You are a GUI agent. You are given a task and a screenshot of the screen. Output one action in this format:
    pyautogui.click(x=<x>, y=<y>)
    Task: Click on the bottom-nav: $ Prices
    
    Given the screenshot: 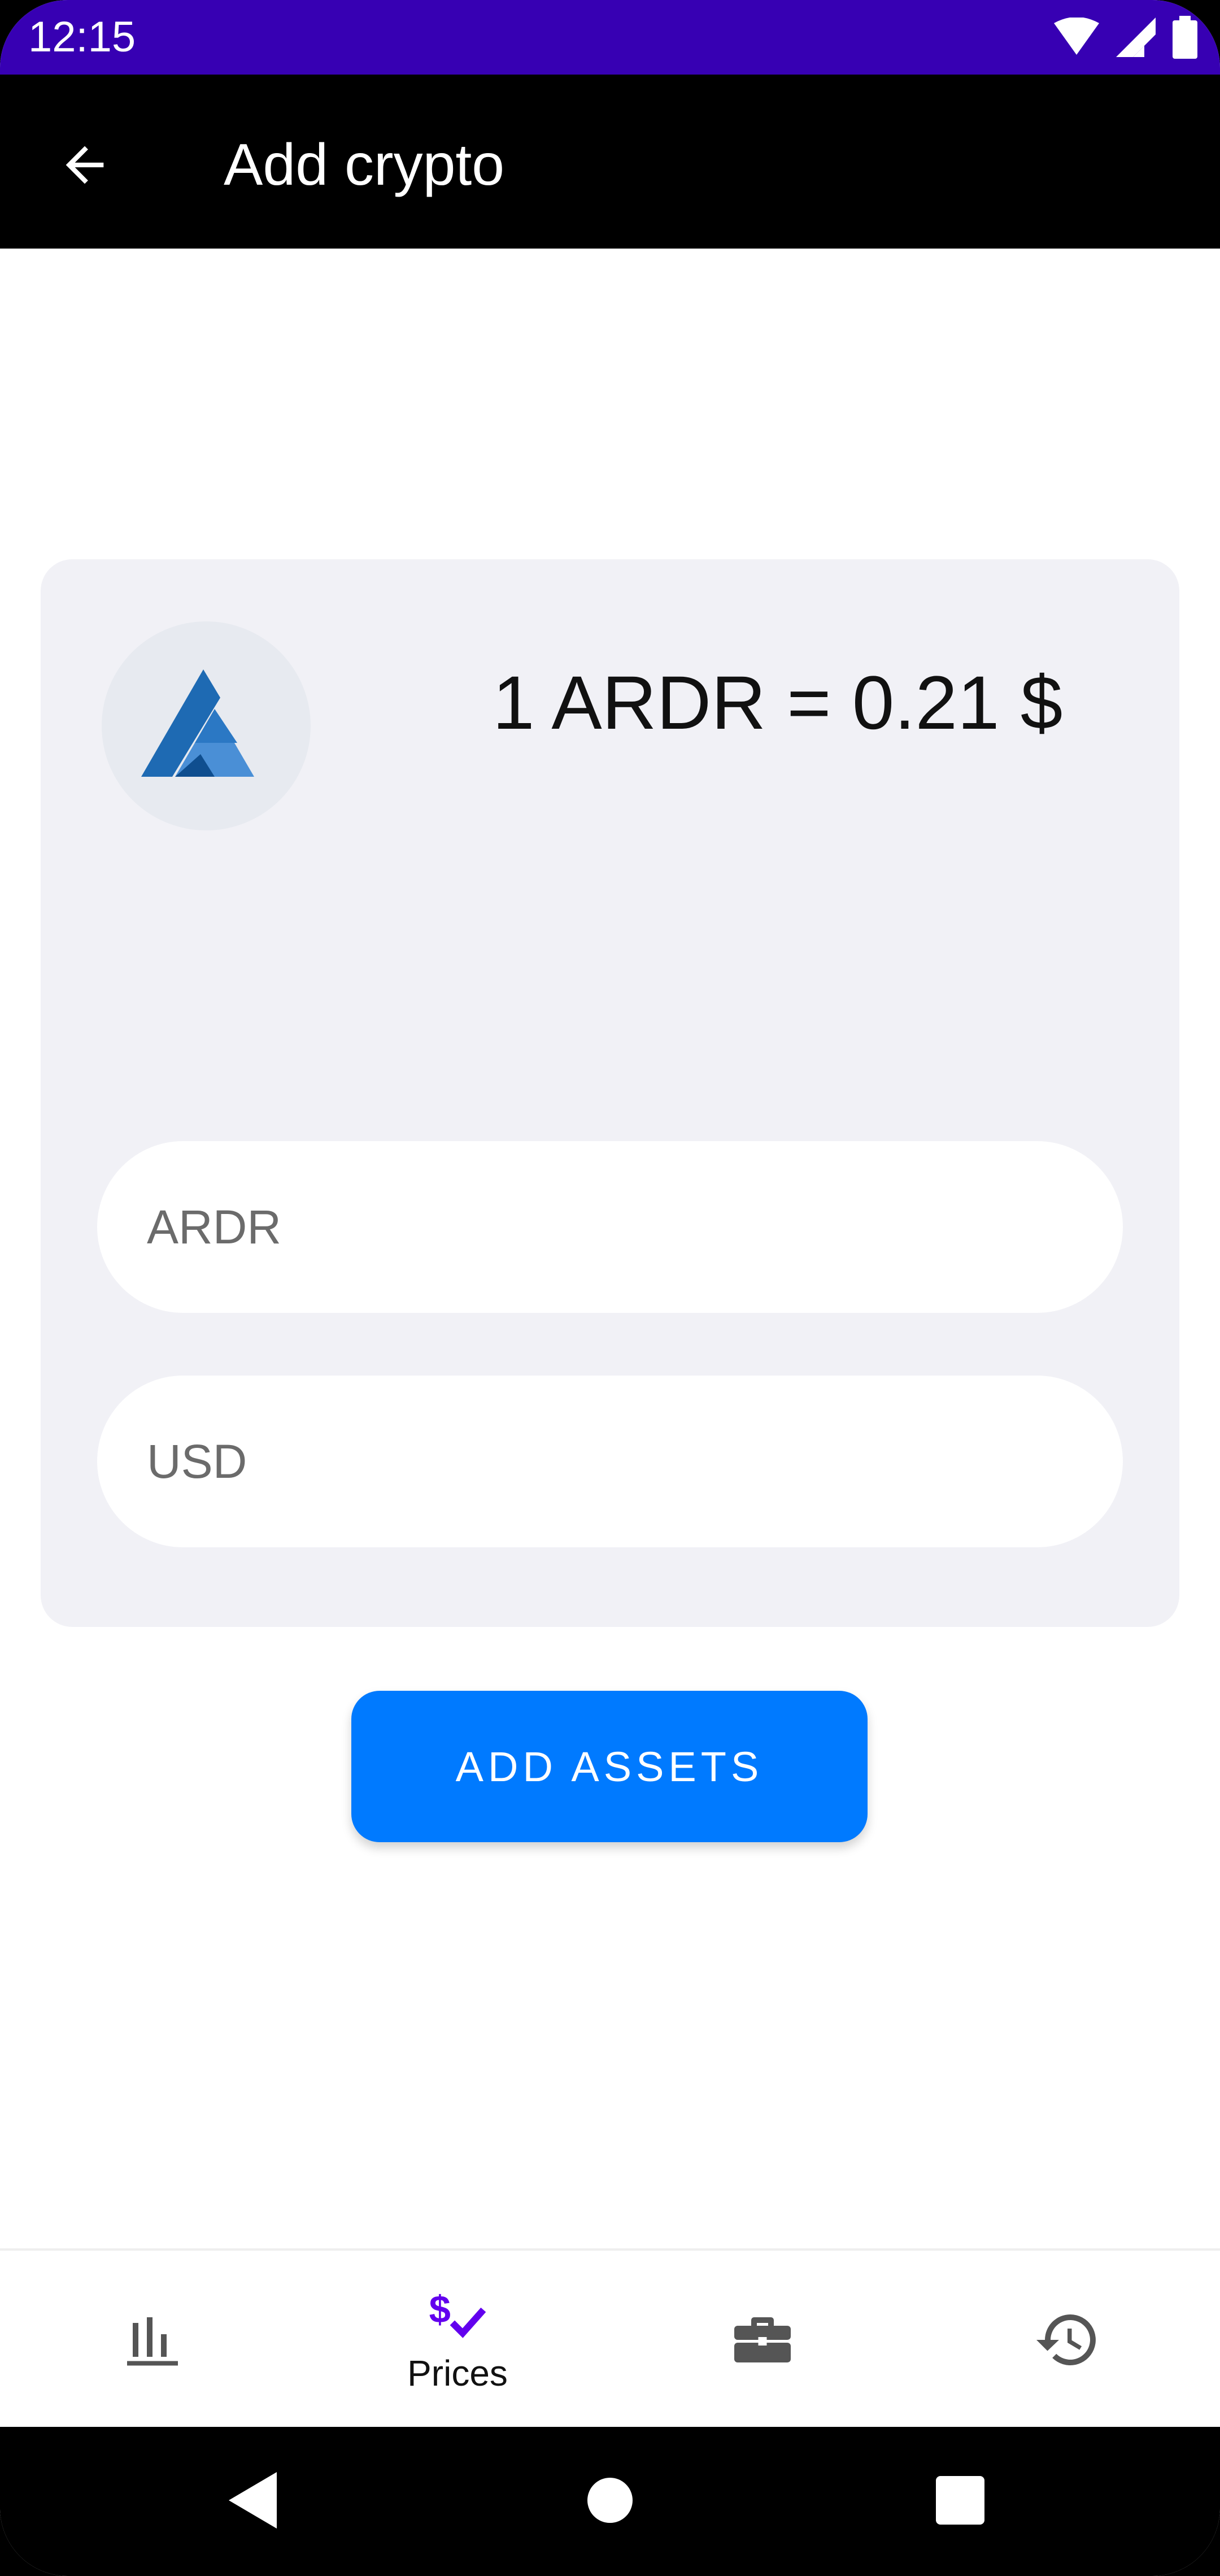 What is the action you would take?
    pyautogui.click(x=610, y=2337)
    